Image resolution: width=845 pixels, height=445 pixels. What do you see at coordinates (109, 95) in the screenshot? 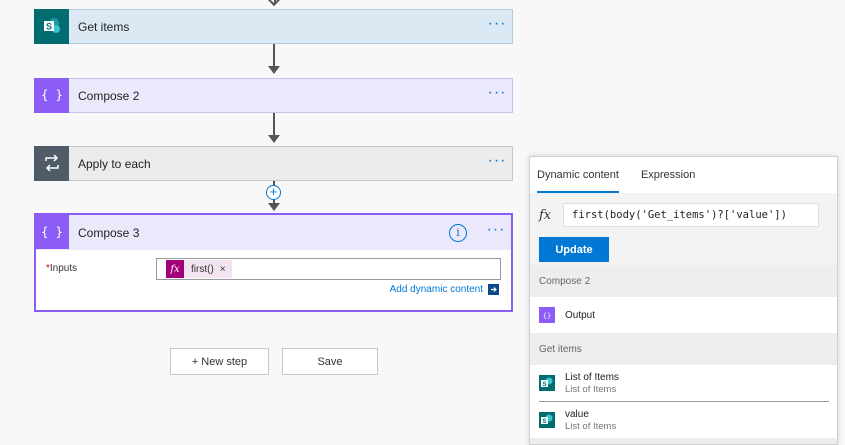
I see `card-title: Compose 2` at bounding box center [109, 95].